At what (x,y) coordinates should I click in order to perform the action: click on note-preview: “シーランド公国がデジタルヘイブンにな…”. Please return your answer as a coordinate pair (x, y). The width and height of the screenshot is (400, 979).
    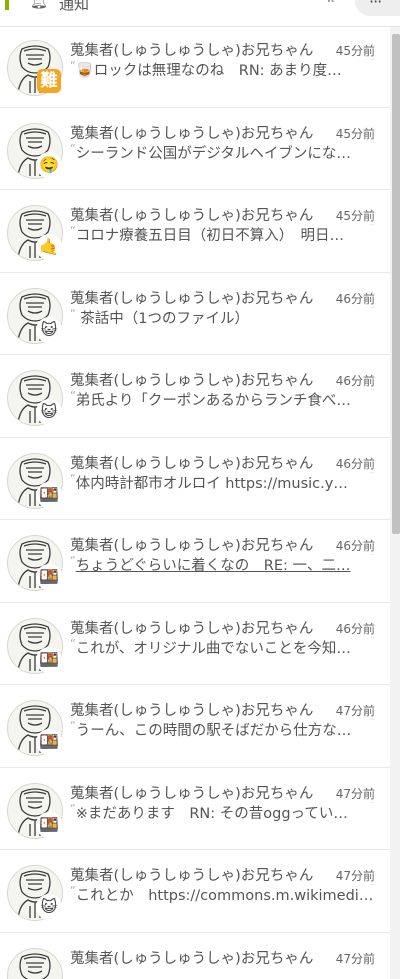
    Looking at the image, I should click on (223, 152).